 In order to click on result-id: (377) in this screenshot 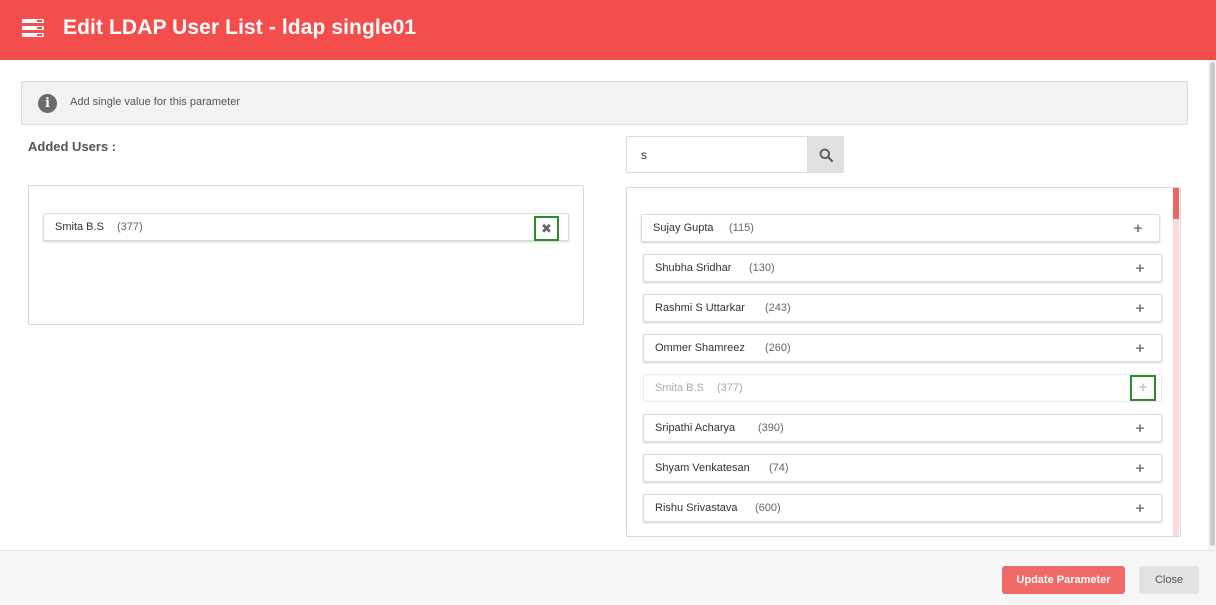, I will do `click(730, 388)`.